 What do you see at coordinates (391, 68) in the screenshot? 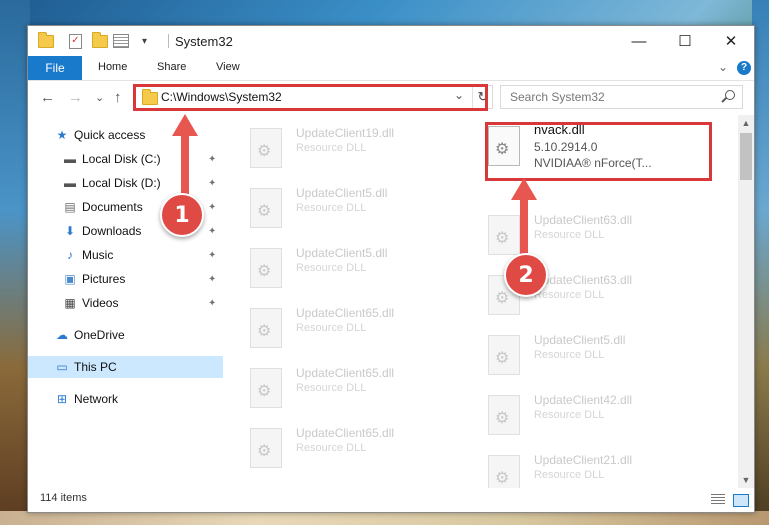
I see `ribbon-tabs: File Home Share View ⌄ ?` at bounding box center [391, 68].